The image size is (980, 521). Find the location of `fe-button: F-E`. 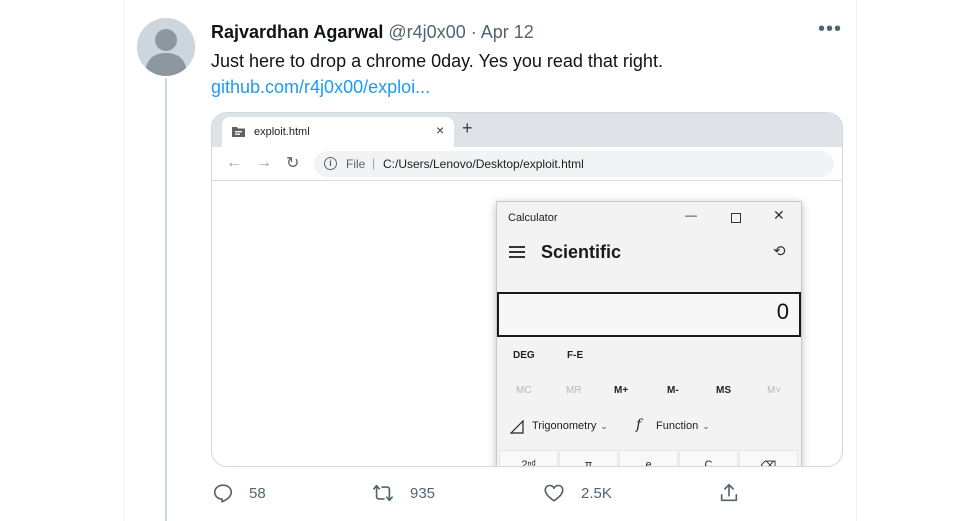

fe-button: F-E is located at coordinates (575, 355).